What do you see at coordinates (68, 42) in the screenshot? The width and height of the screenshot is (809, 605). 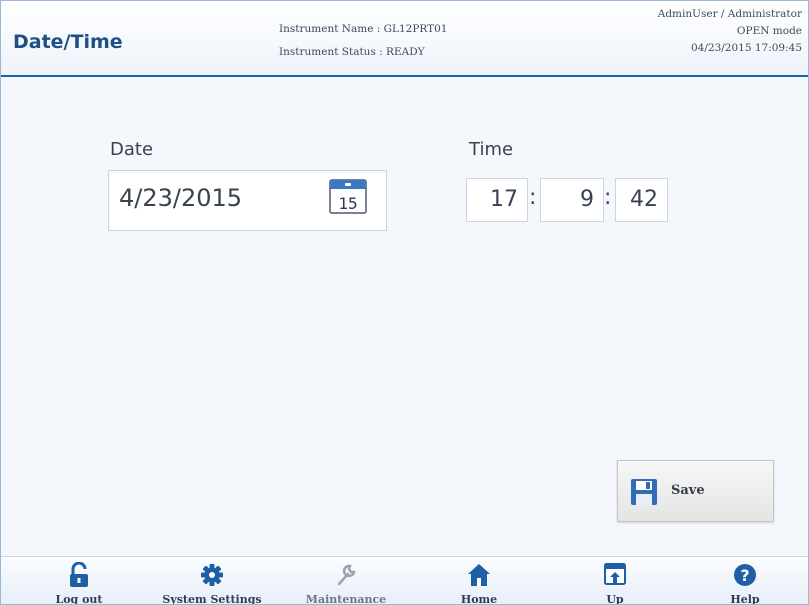 I see `page-title: Date/Time` at bounding box center [68, 42].